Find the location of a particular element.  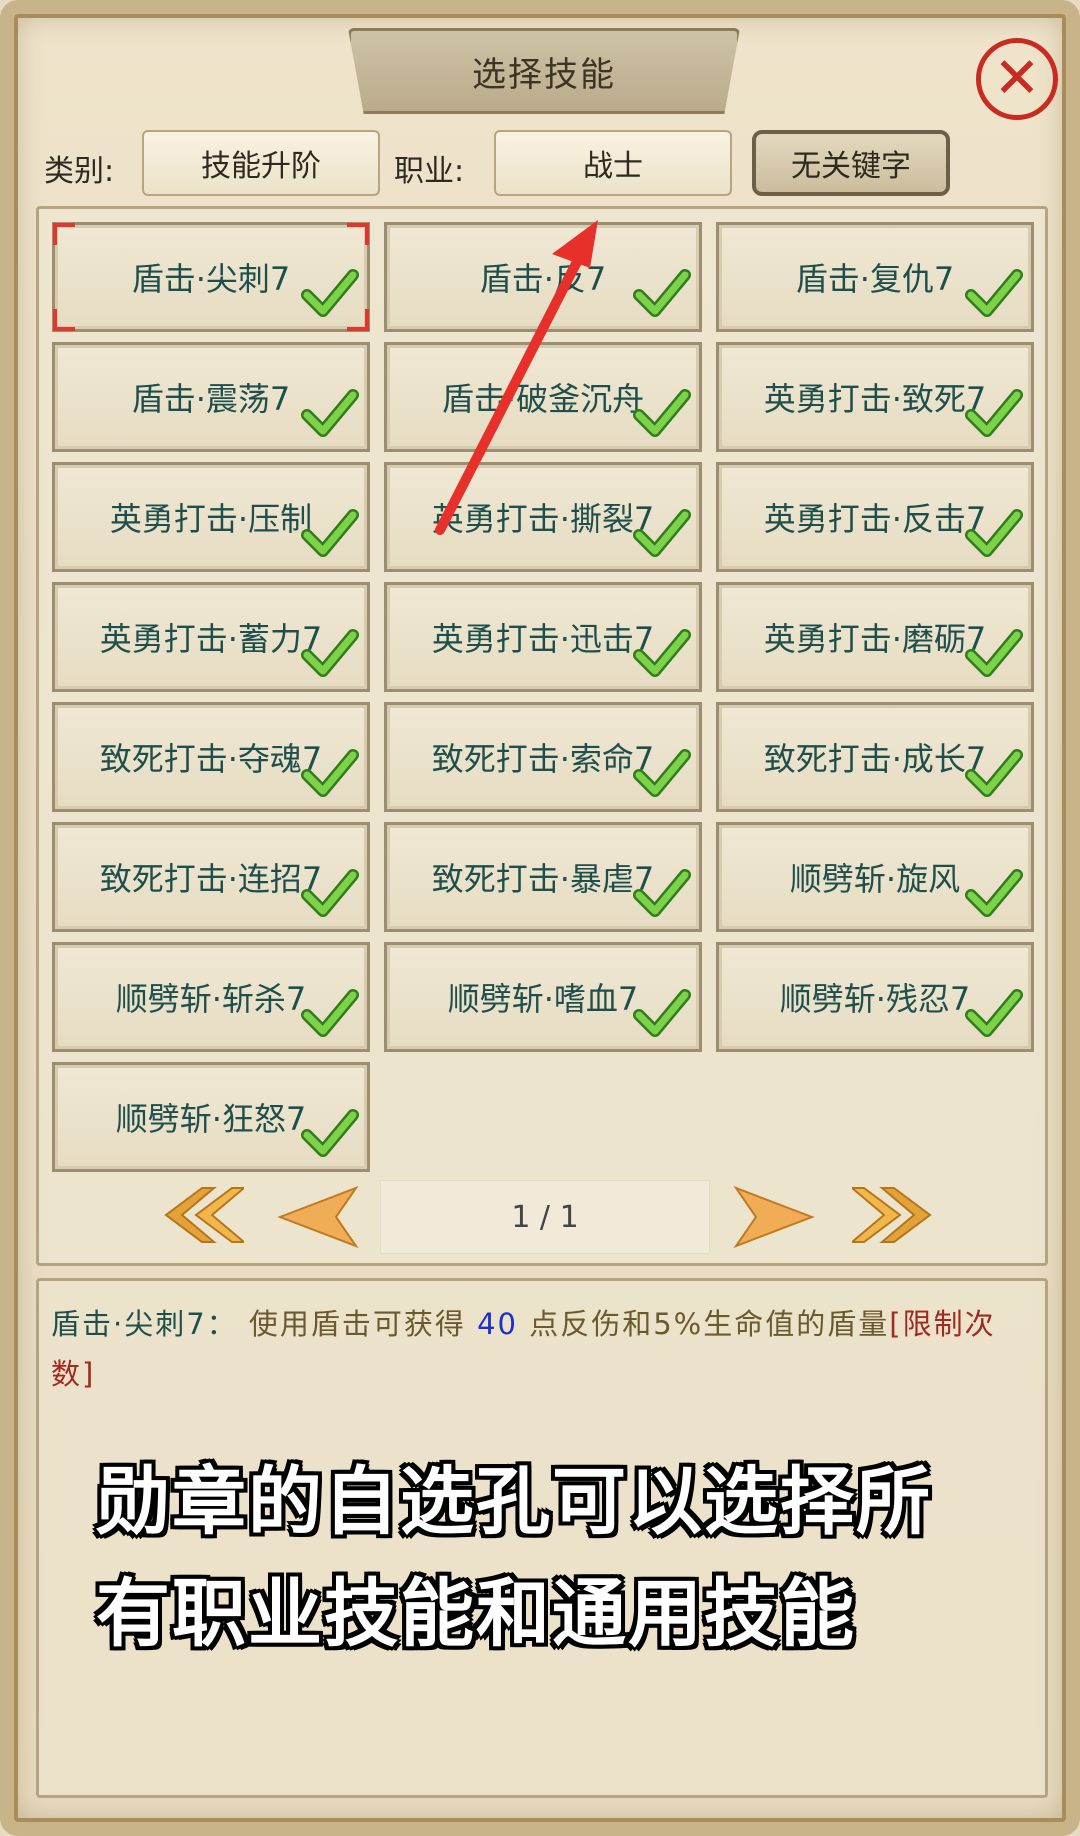

keyword-button-label: 无关键字 is located at coordinates (851, 166).